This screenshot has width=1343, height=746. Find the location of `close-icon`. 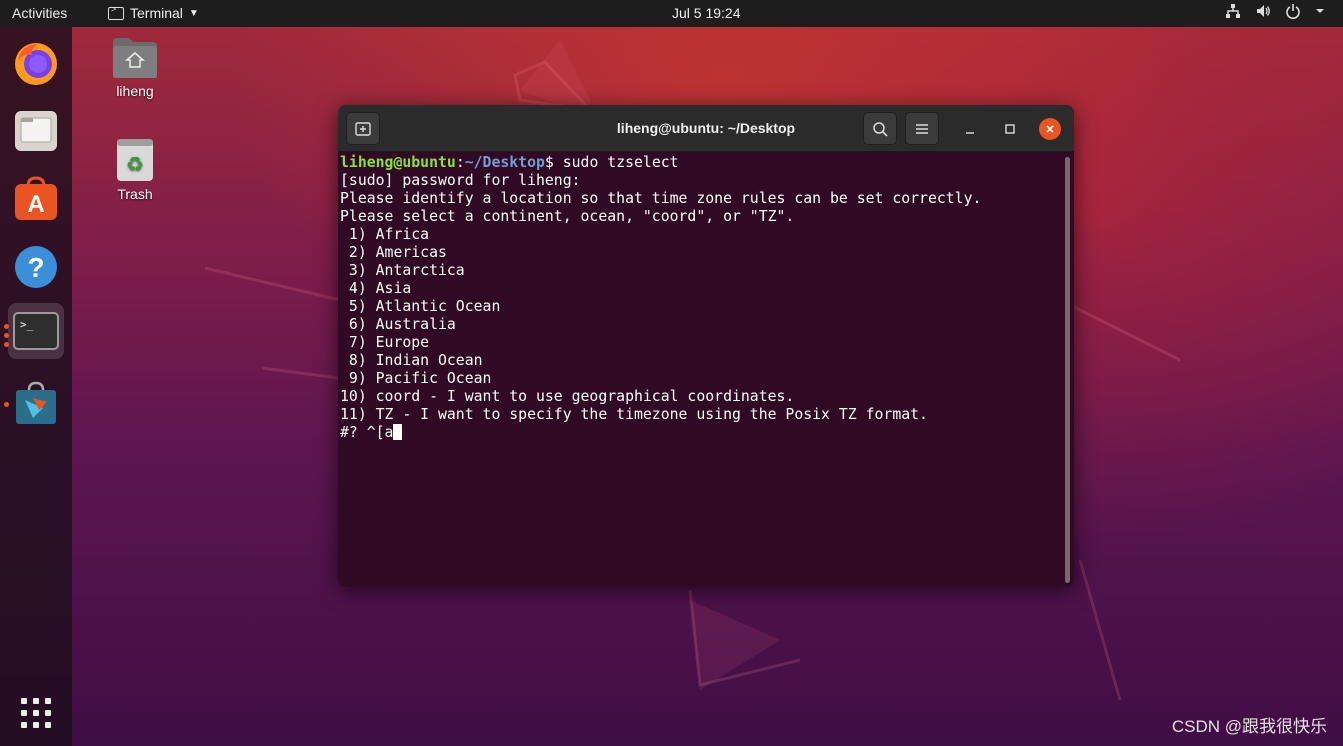

close-icon is located at coordinates (1050, 129).